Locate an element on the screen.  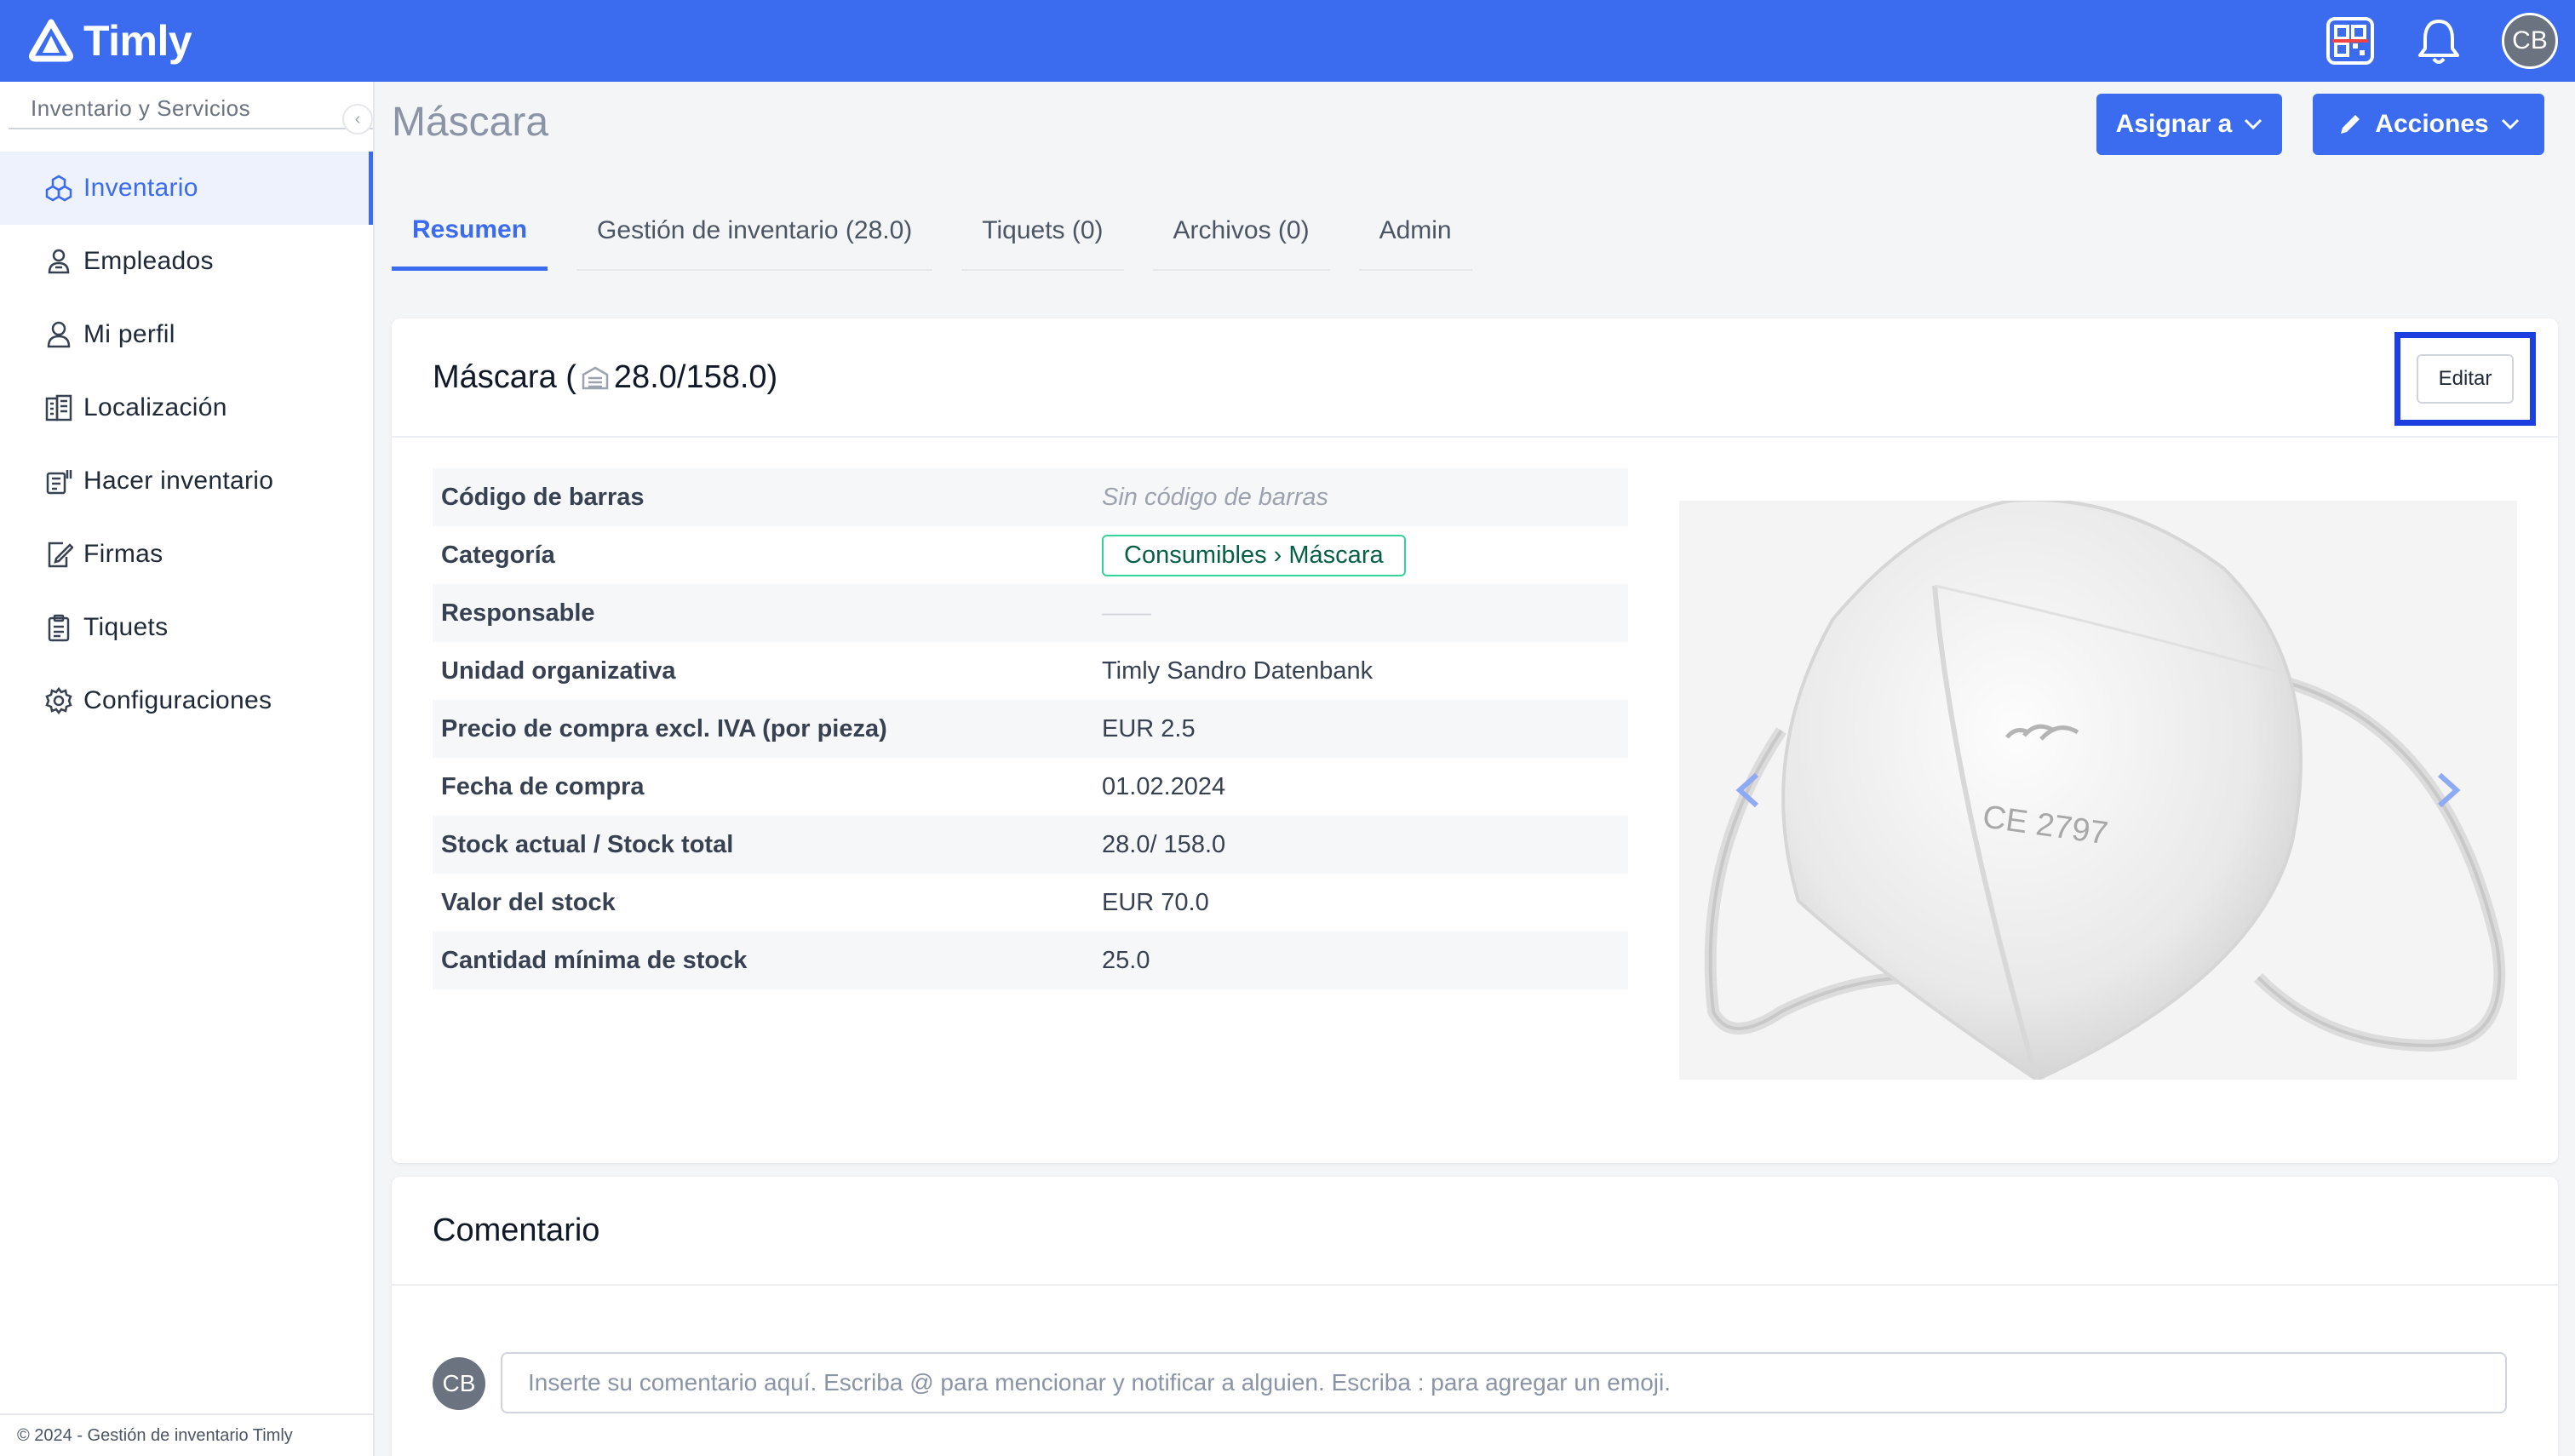
sidebar-item-label: Localización is located at coordinates (155, 407).